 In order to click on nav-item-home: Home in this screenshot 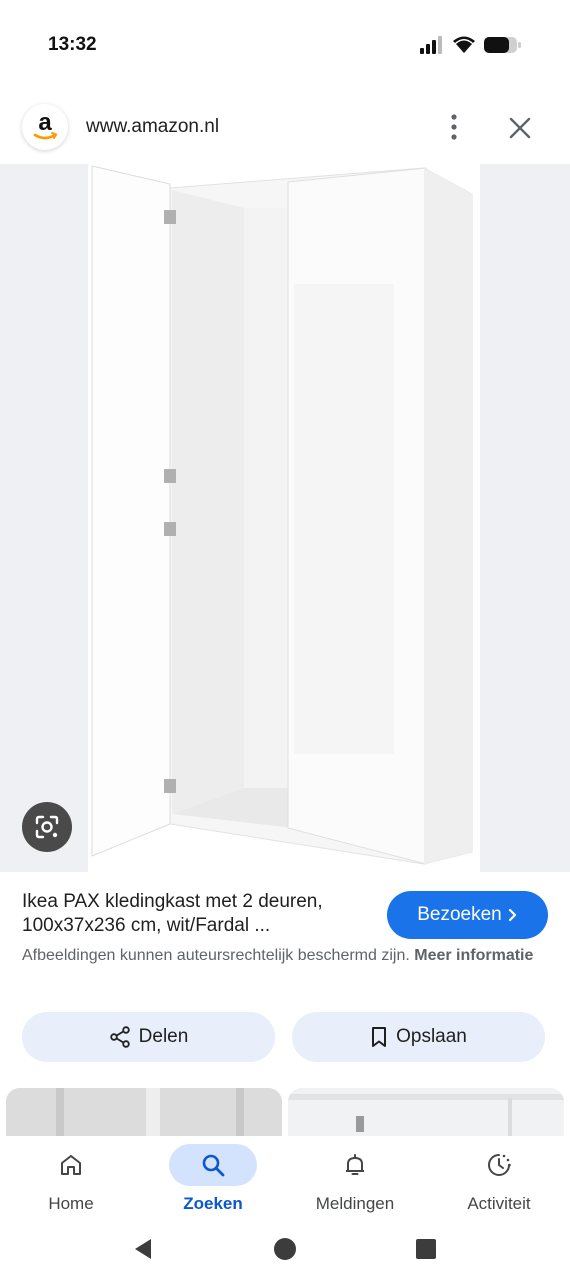, I will do `click(71, 1178)`.